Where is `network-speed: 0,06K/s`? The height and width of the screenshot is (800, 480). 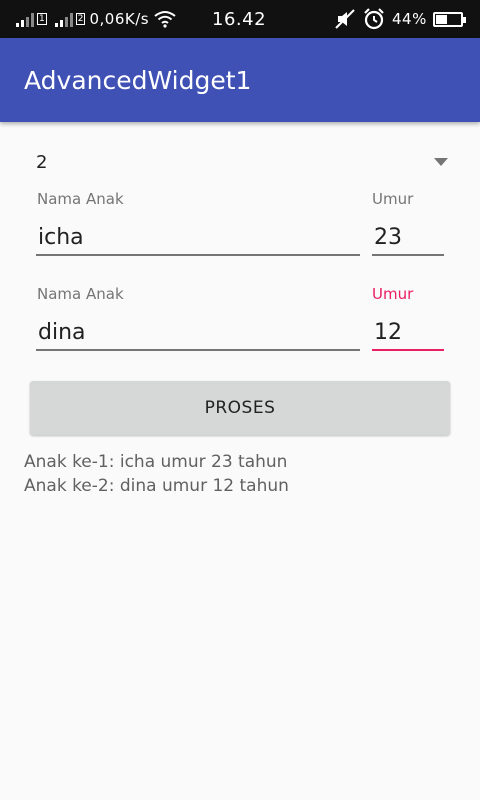
network-speed: 0,06K/s is located at coordinates (119, 19).